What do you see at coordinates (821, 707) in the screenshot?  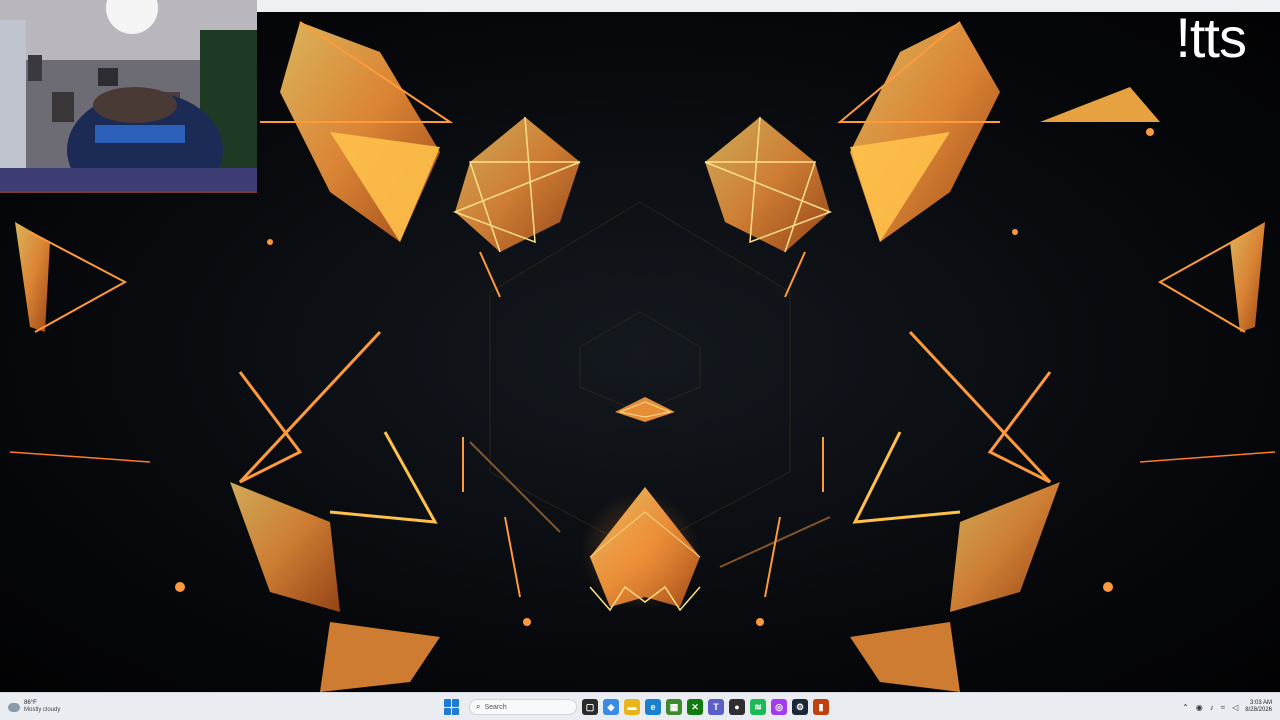 I see `app-icon: ▮` at bounding box center [821, 707].